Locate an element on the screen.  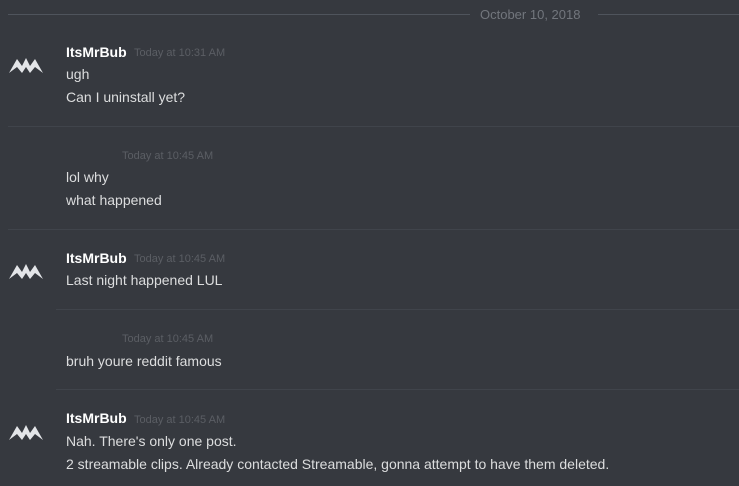
message-text: lol why is located at coordinates (87, 177).